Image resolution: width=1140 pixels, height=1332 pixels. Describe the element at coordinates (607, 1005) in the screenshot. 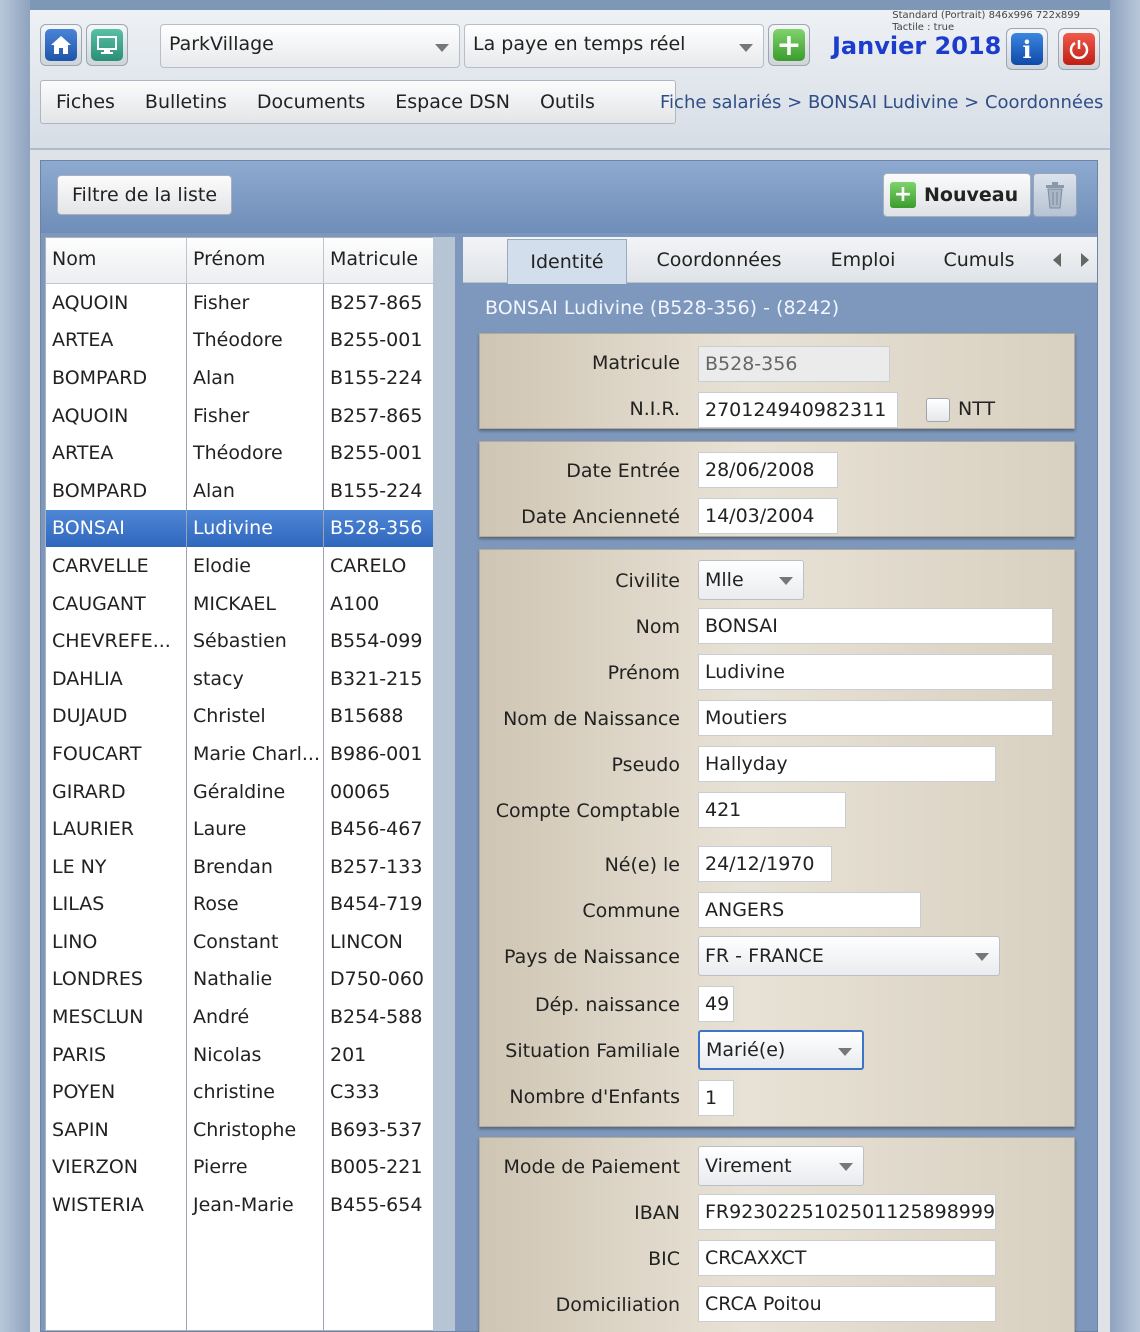

I see `dep-naissance-label: Dép. naissance` at that location.